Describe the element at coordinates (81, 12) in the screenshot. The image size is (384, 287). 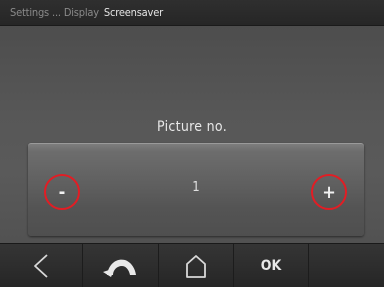
I see `breadcrumb-display: Display` at that location.